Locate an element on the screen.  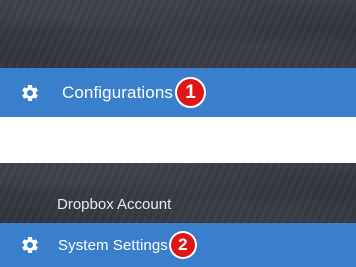
sidebar-item-dropbox-account: Dropbox Account is located at coordinates (178, 204).